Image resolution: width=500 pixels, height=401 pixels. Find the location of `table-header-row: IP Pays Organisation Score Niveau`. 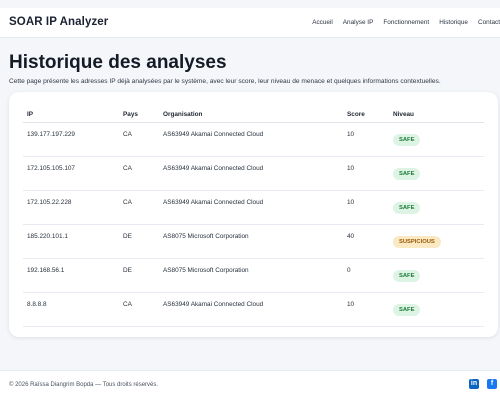

table-header-row: IP Pays Organisation Score Niveau is located at coordinates (253, 114).